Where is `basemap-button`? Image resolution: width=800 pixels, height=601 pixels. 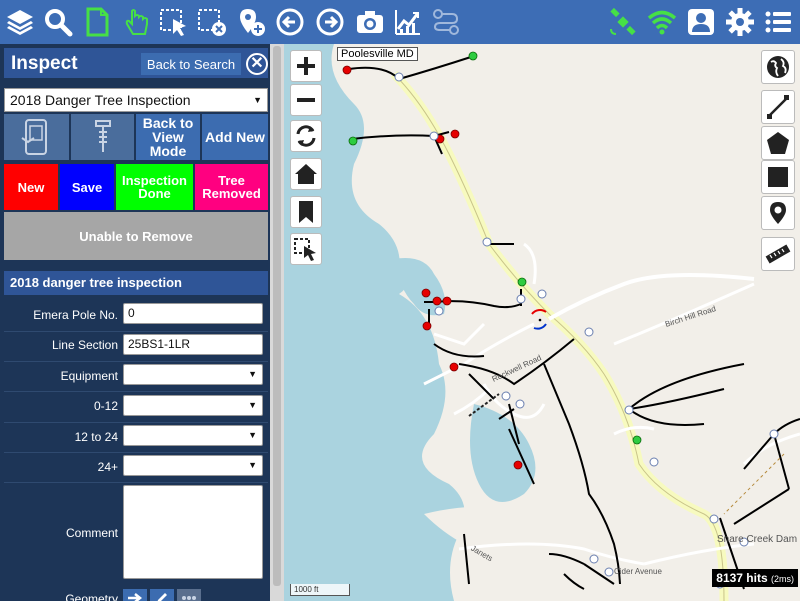
basemap-button is located at coordinates (778, 67).